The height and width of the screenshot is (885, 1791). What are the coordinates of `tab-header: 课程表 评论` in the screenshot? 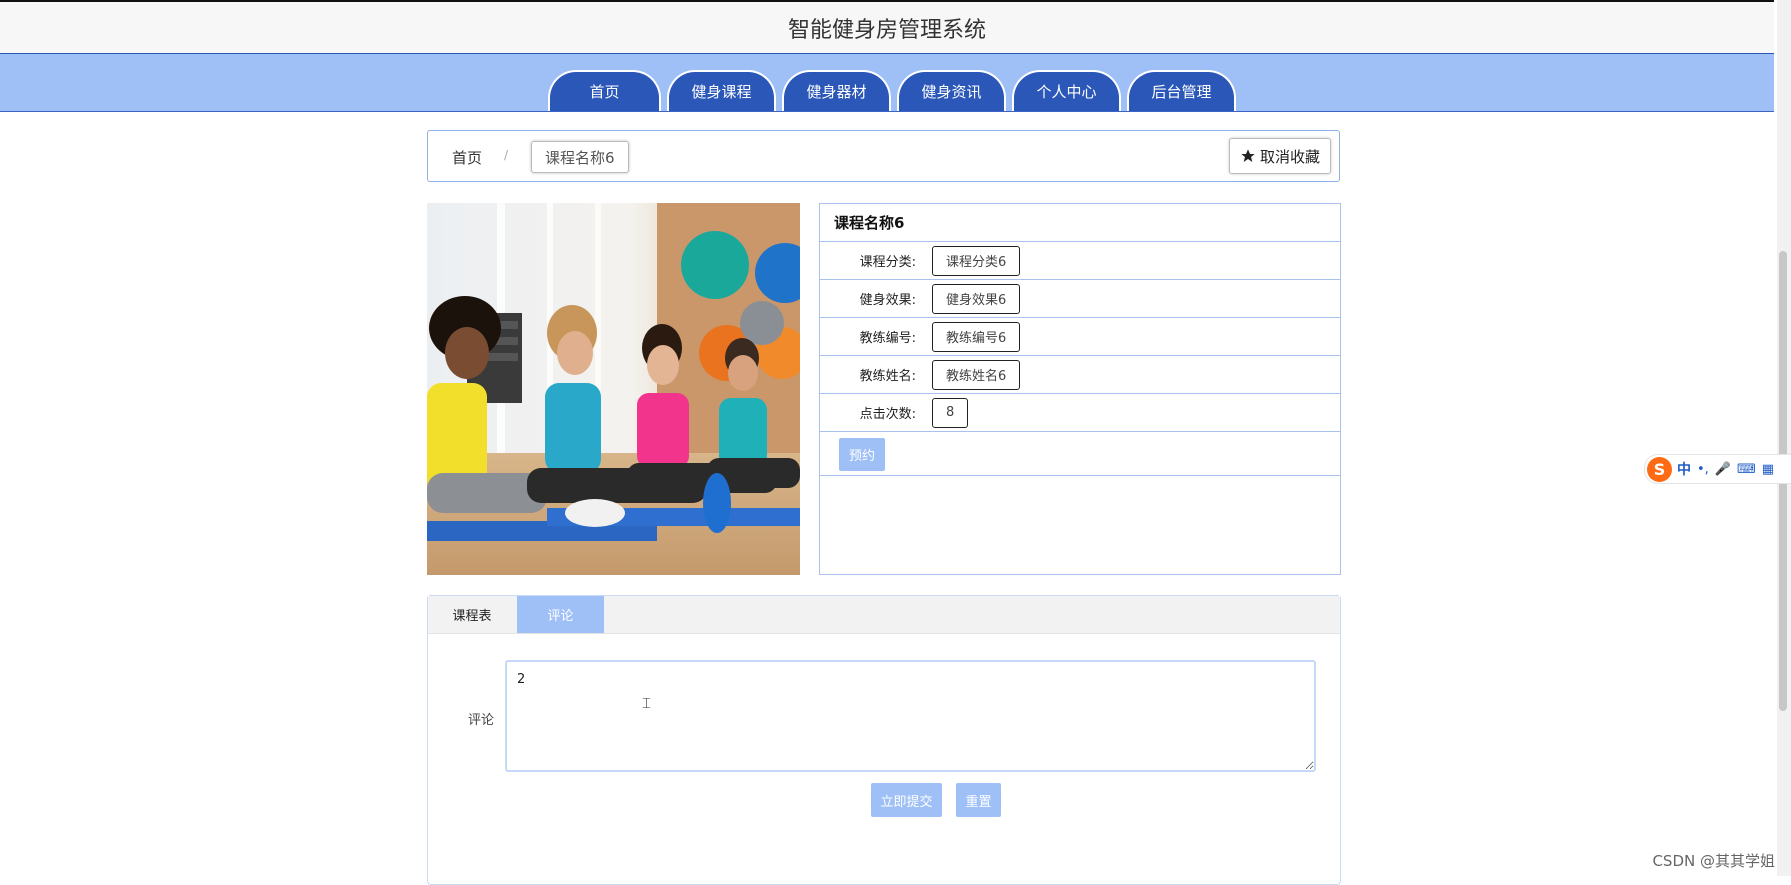 It's located at (884, 615).